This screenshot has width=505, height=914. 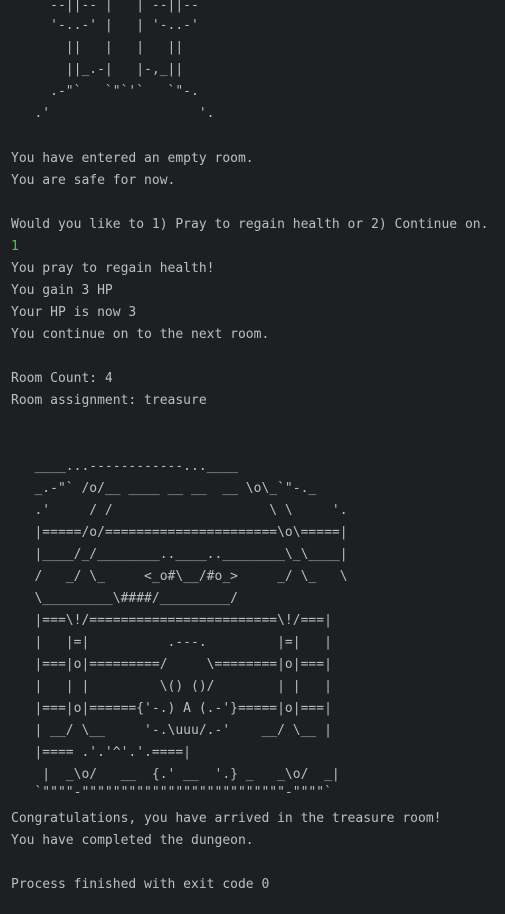 I want to click on treasure-art-line: |==== .'.'^'.'.====|, so click(x=101, y=752).